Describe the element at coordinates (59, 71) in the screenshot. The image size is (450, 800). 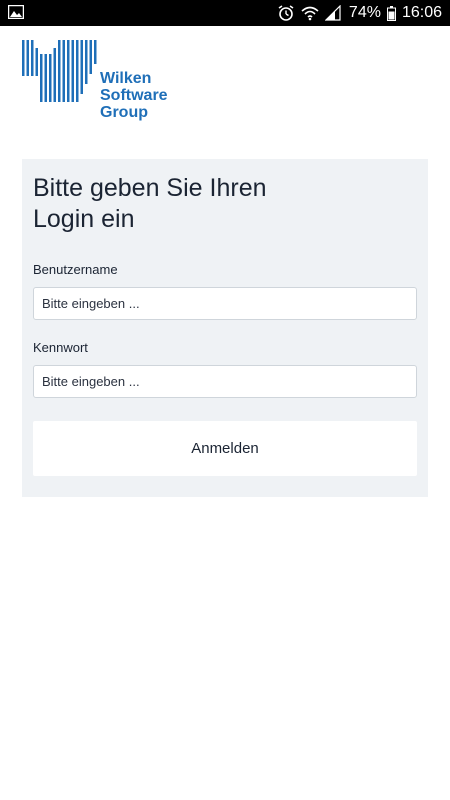
I see `wilken-logo-mark` at that location.